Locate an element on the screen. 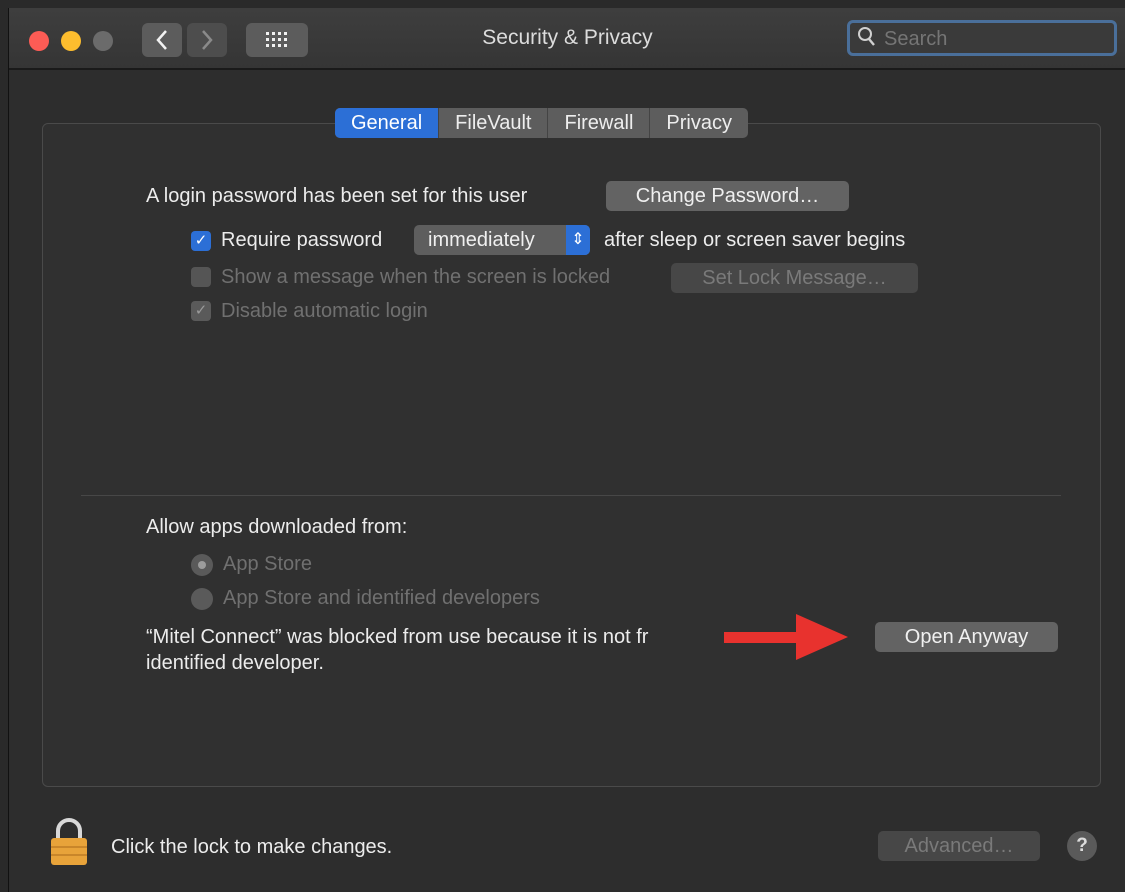 The width and height of the screenshot is (1125, 892). search-field is located at coordinates (982, 38).